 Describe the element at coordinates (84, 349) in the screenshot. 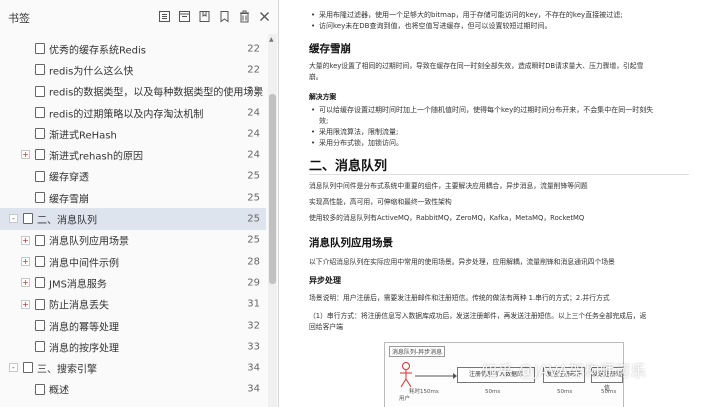

I see `bookmark-item-label: 消息的按序处理` at that location.